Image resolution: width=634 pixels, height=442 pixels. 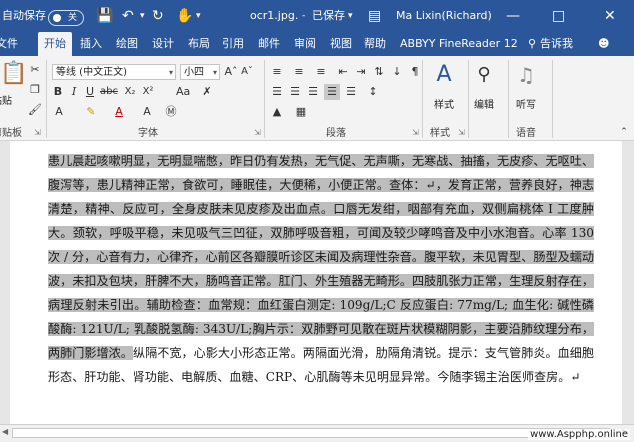 What do you see at coordinates (624, 132) in the screenshot?
I see `collapse-ribbon-icon: ⌃` at bounding box center [624, 132].